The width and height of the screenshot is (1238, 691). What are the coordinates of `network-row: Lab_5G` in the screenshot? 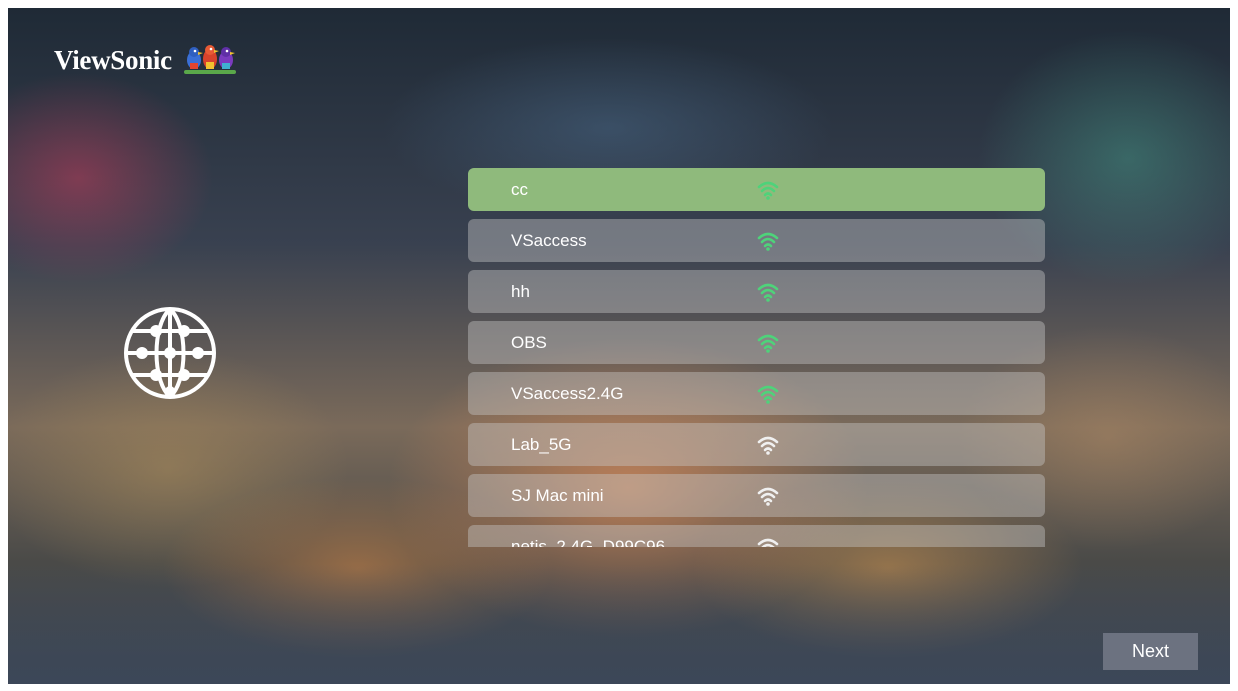 It's located at (756, 444).